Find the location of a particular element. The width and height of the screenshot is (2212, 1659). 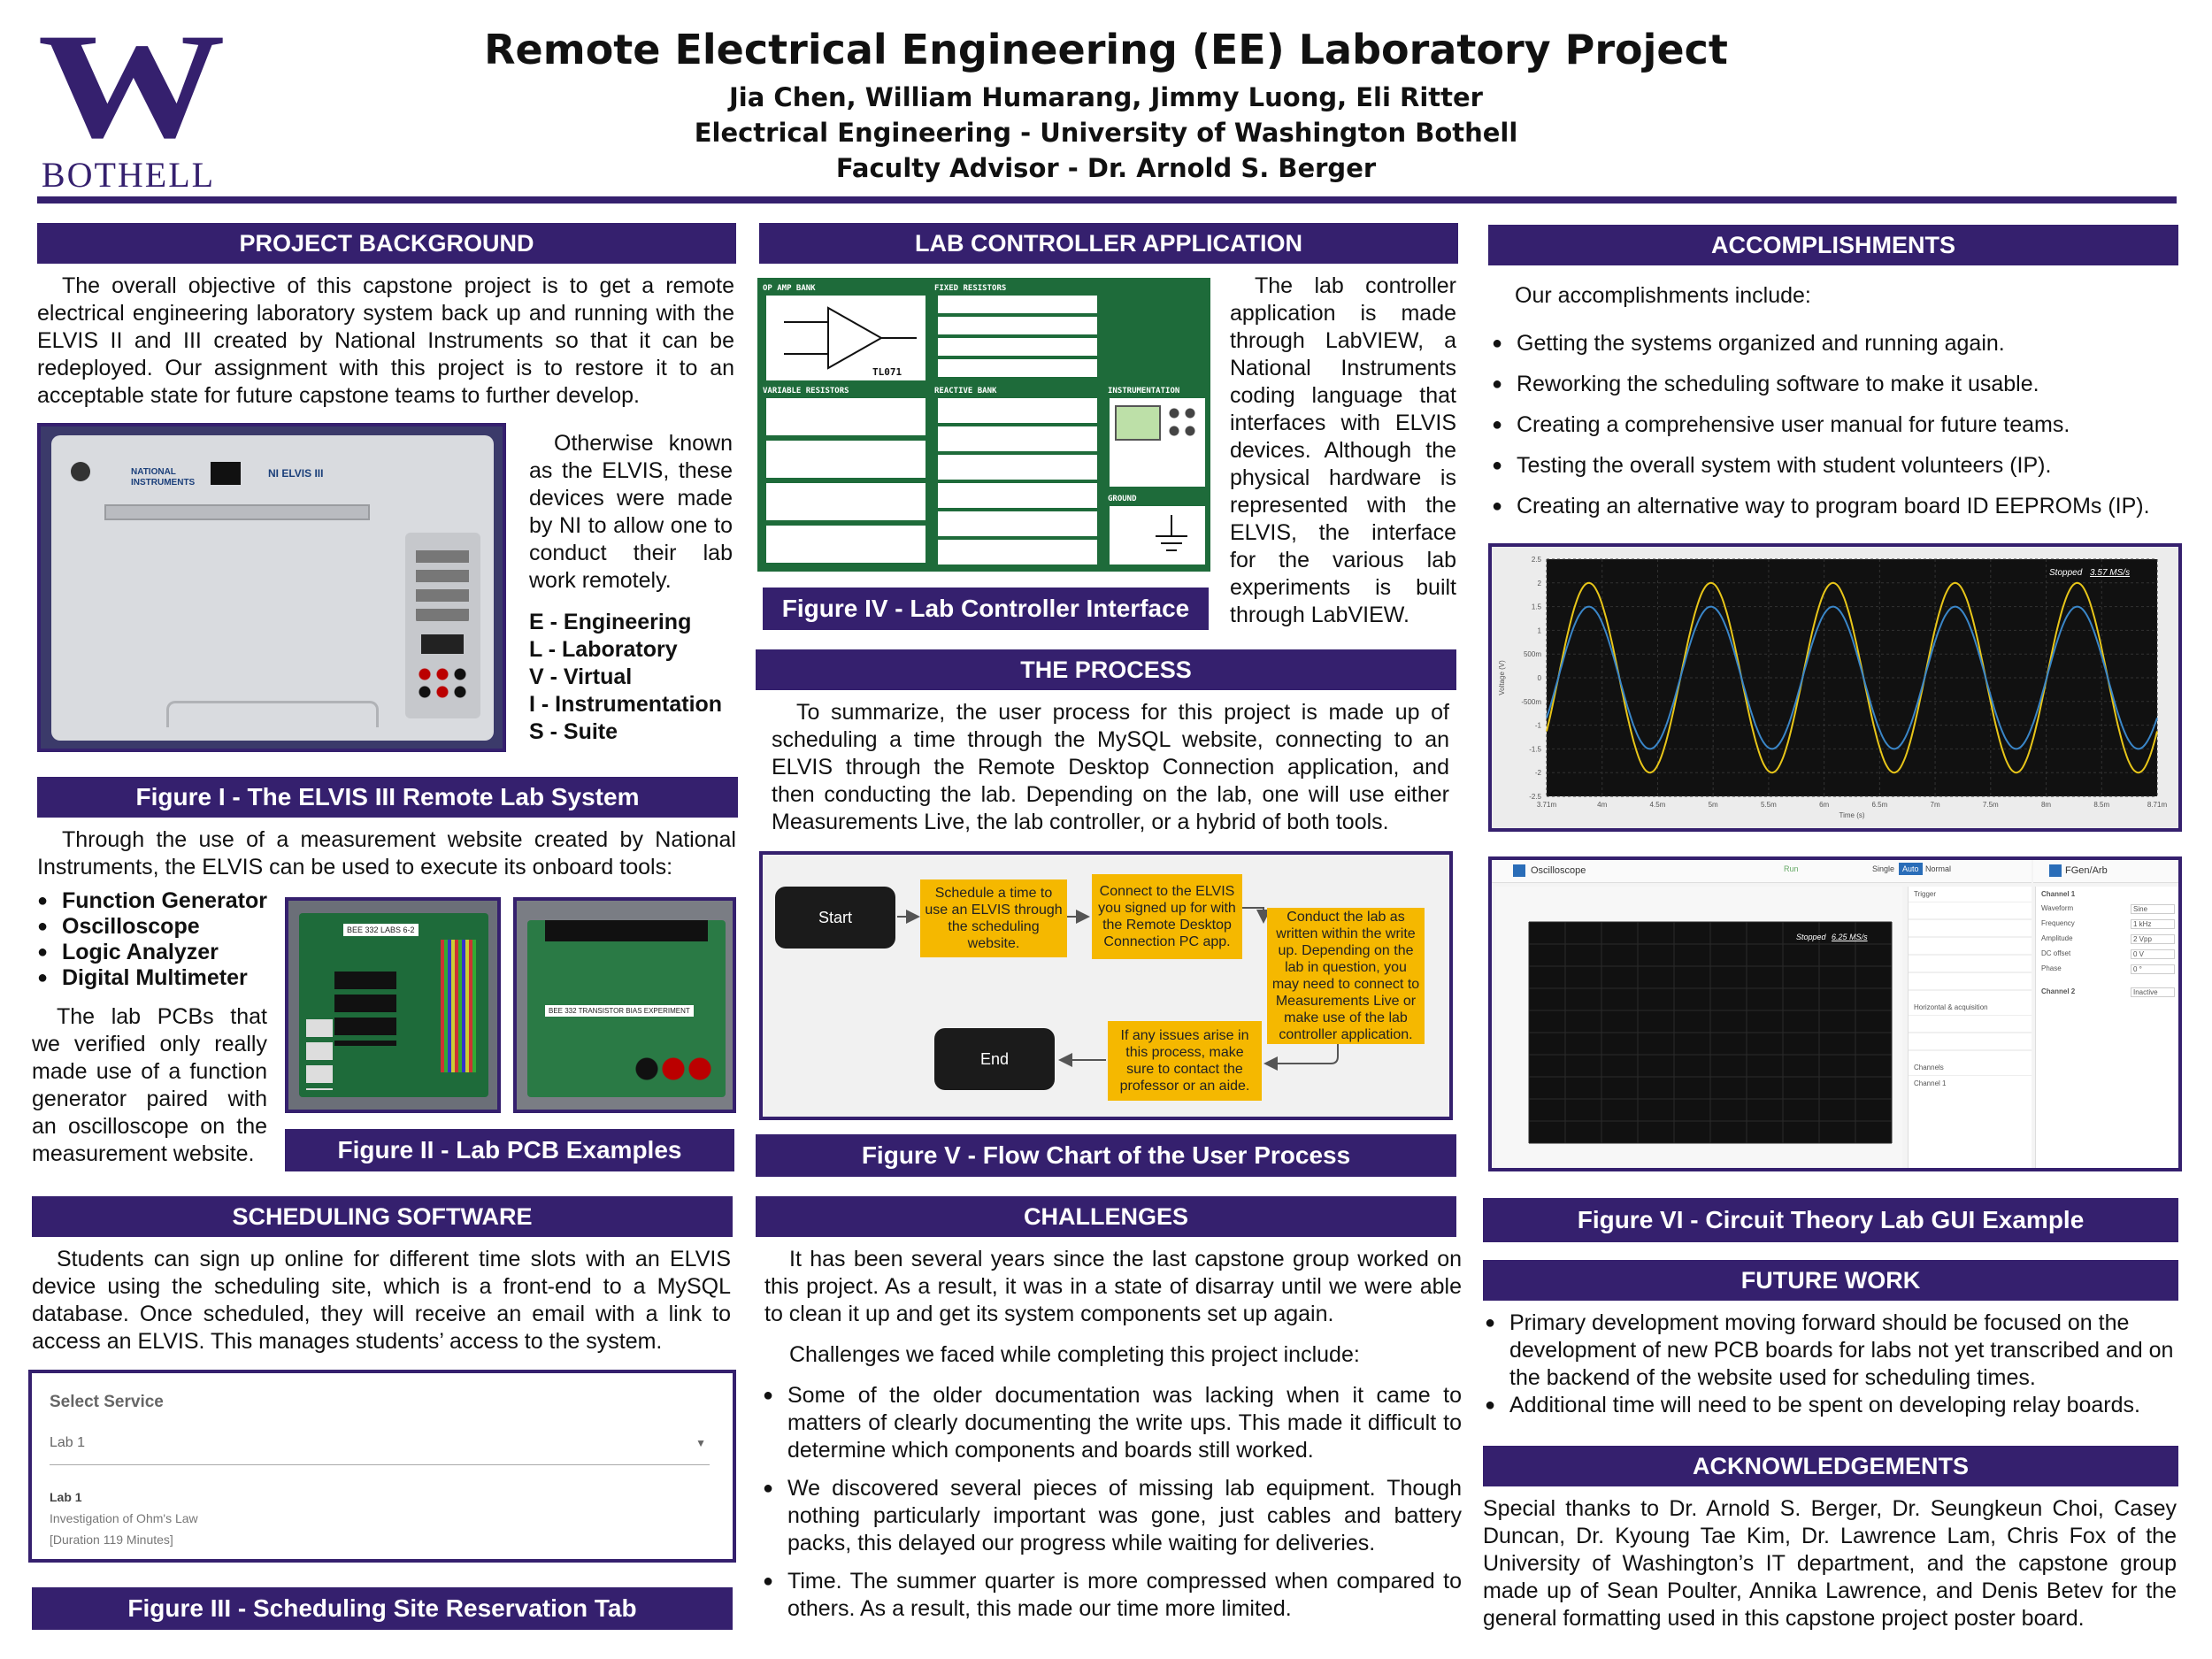

select-service-label: Select Service is located at coordinates (107, 1402).